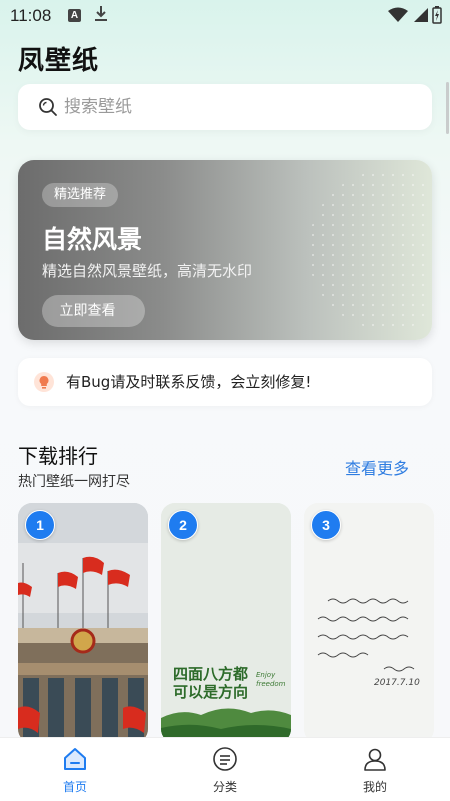 Image resolution: width=450 pixels, height=801 pixels. What do you see at coordinates (447, 108) in the screenshot?
I see `scrollbar` at bounding box center [447, 108].